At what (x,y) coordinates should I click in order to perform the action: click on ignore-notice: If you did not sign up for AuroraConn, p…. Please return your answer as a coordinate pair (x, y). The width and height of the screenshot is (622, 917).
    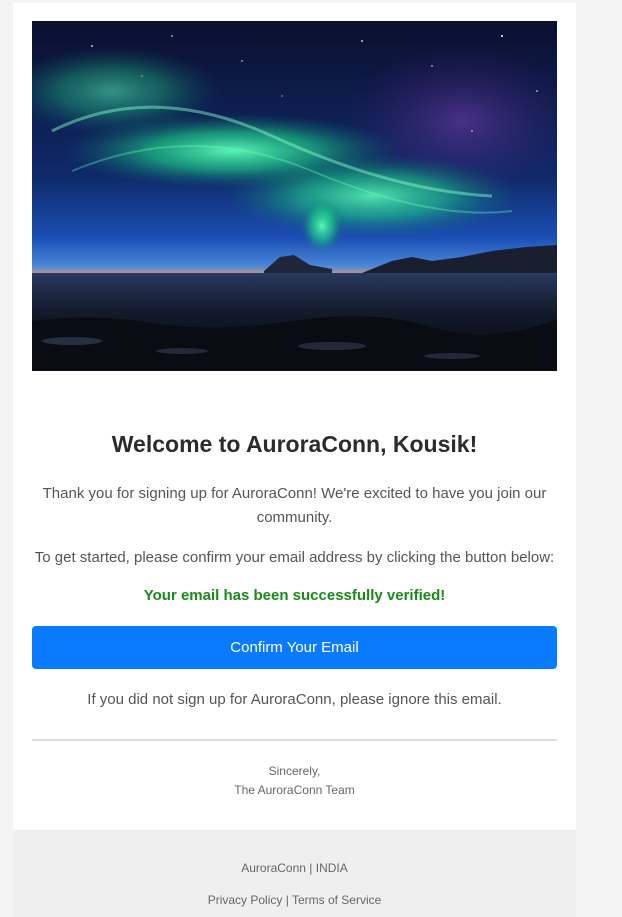
    Looking at the image, I should click on (294, 699).